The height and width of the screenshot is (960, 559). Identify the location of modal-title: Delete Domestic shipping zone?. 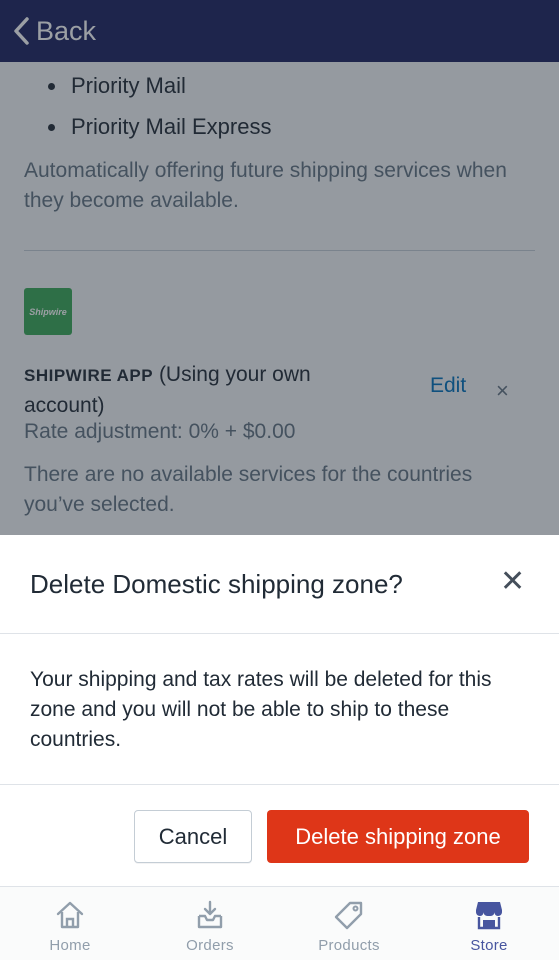
(216, 584).